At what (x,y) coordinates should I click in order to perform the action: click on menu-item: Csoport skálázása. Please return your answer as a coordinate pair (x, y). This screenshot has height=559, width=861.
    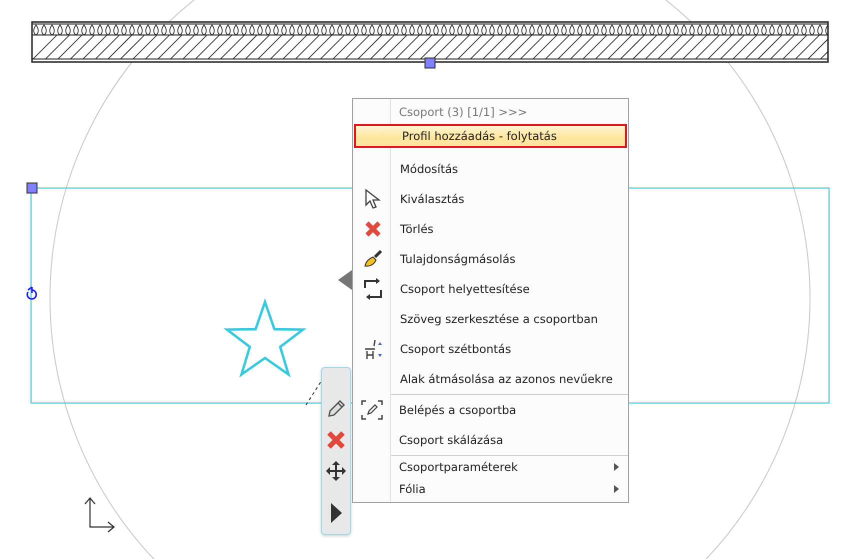
    Looking at the image, I should click on (490, 440).